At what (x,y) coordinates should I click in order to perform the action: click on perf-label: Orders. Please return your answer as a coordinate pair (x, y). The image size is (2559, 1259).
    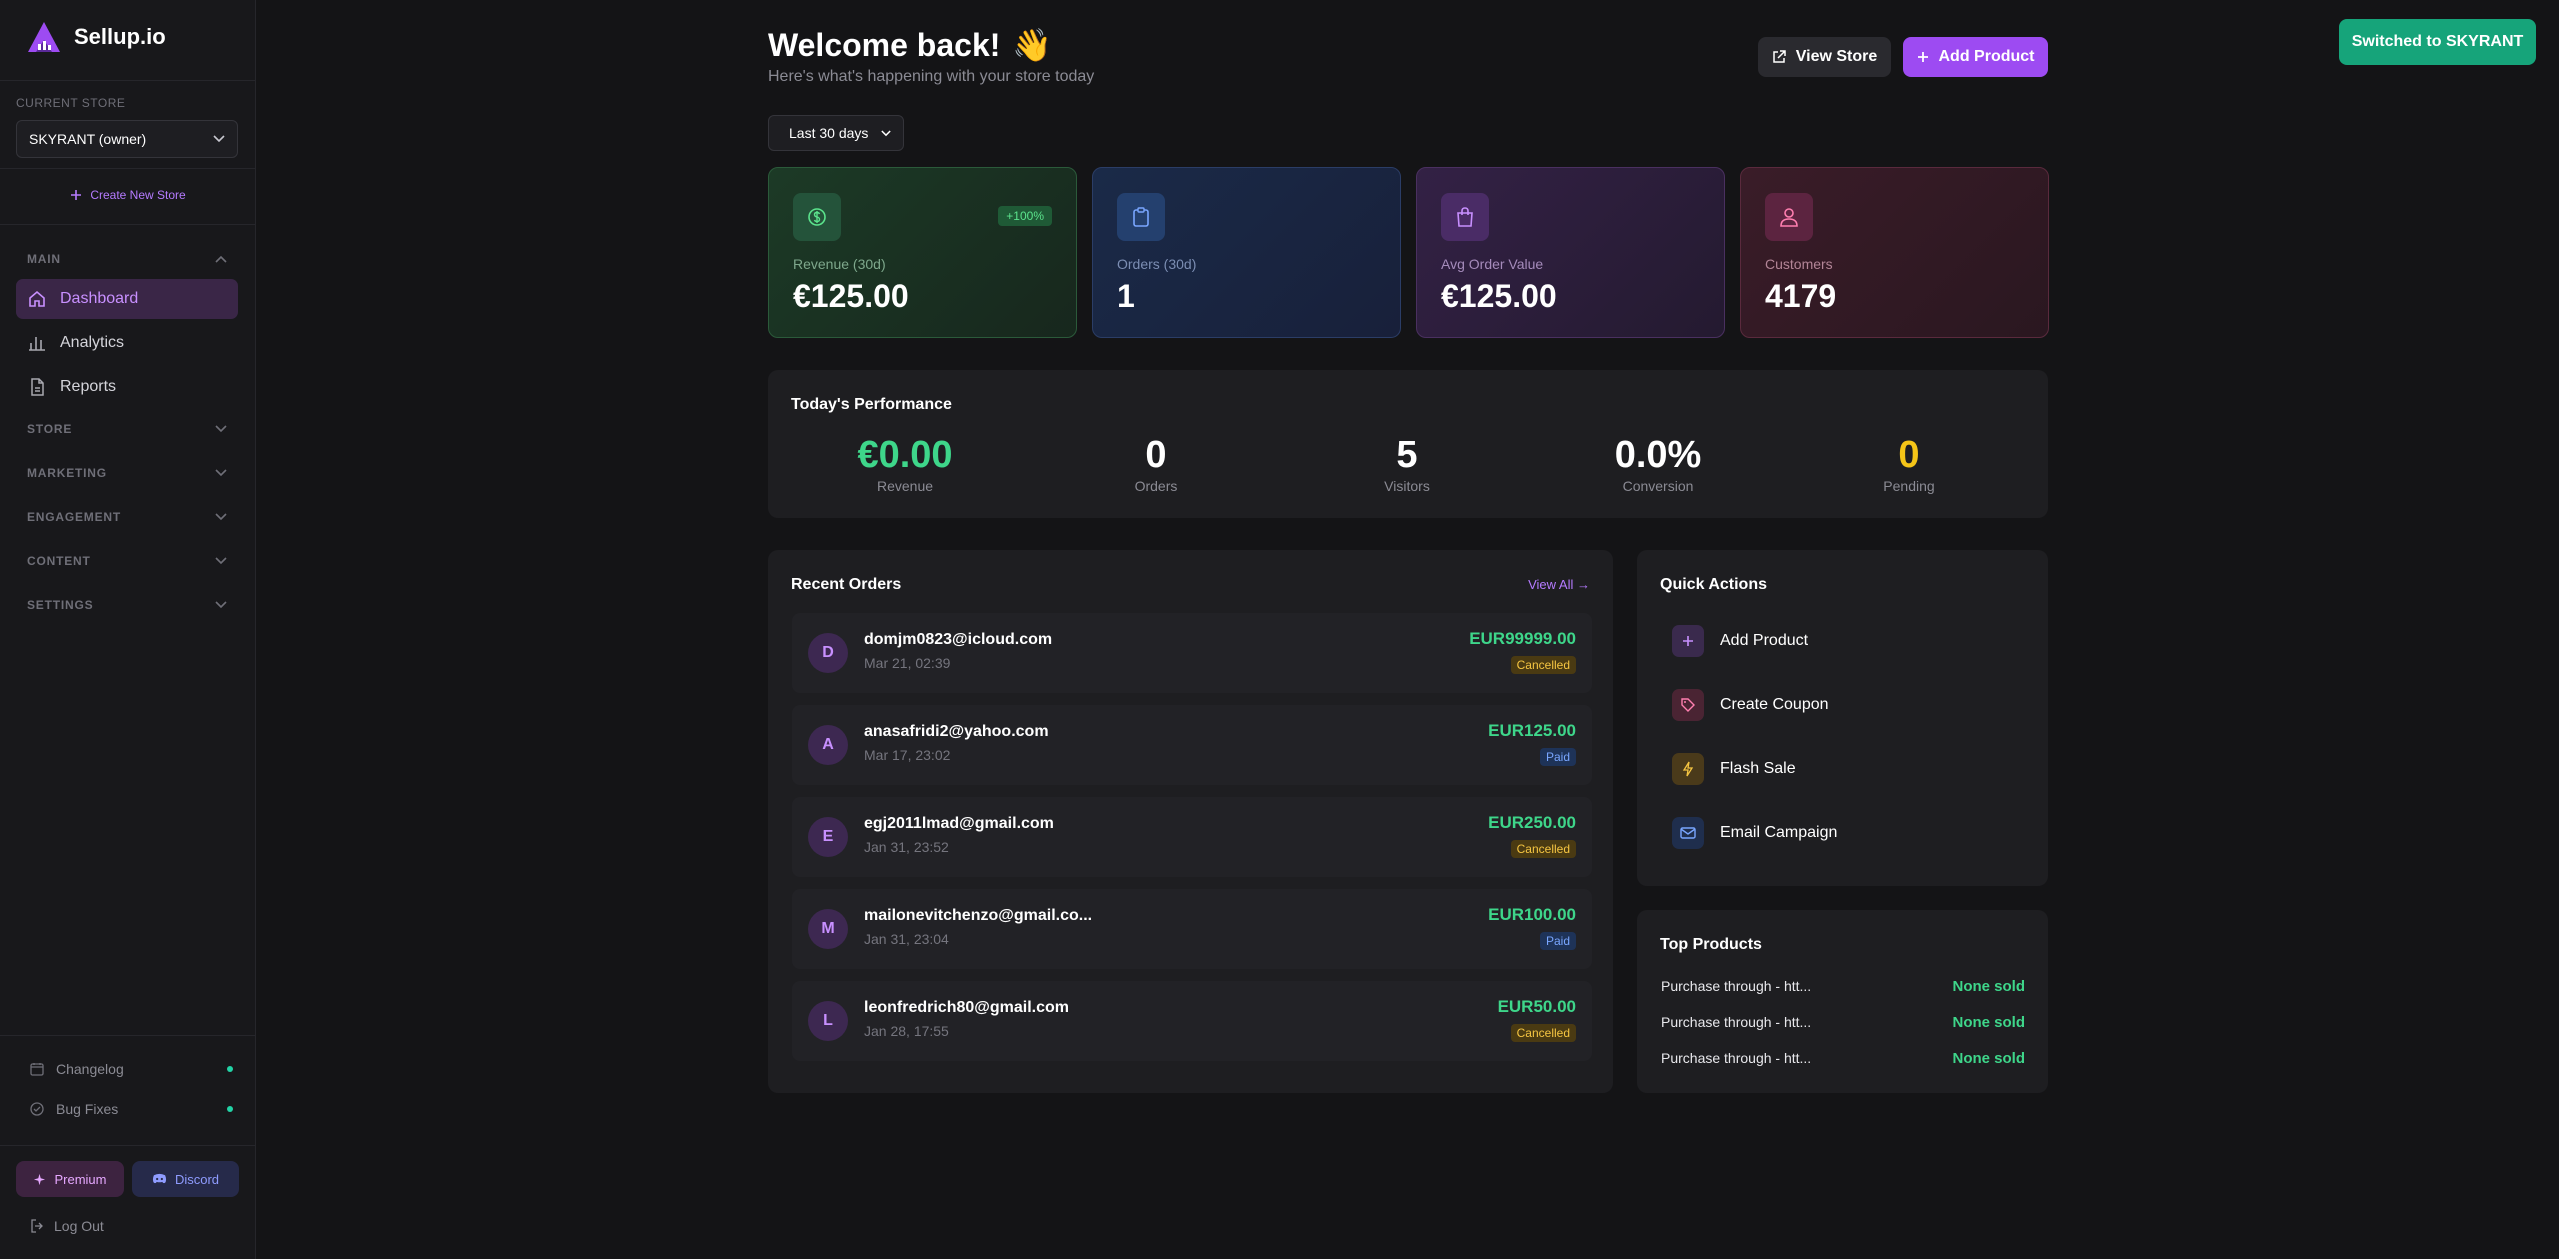
    Looking at the image, I should click on (1156, 486).